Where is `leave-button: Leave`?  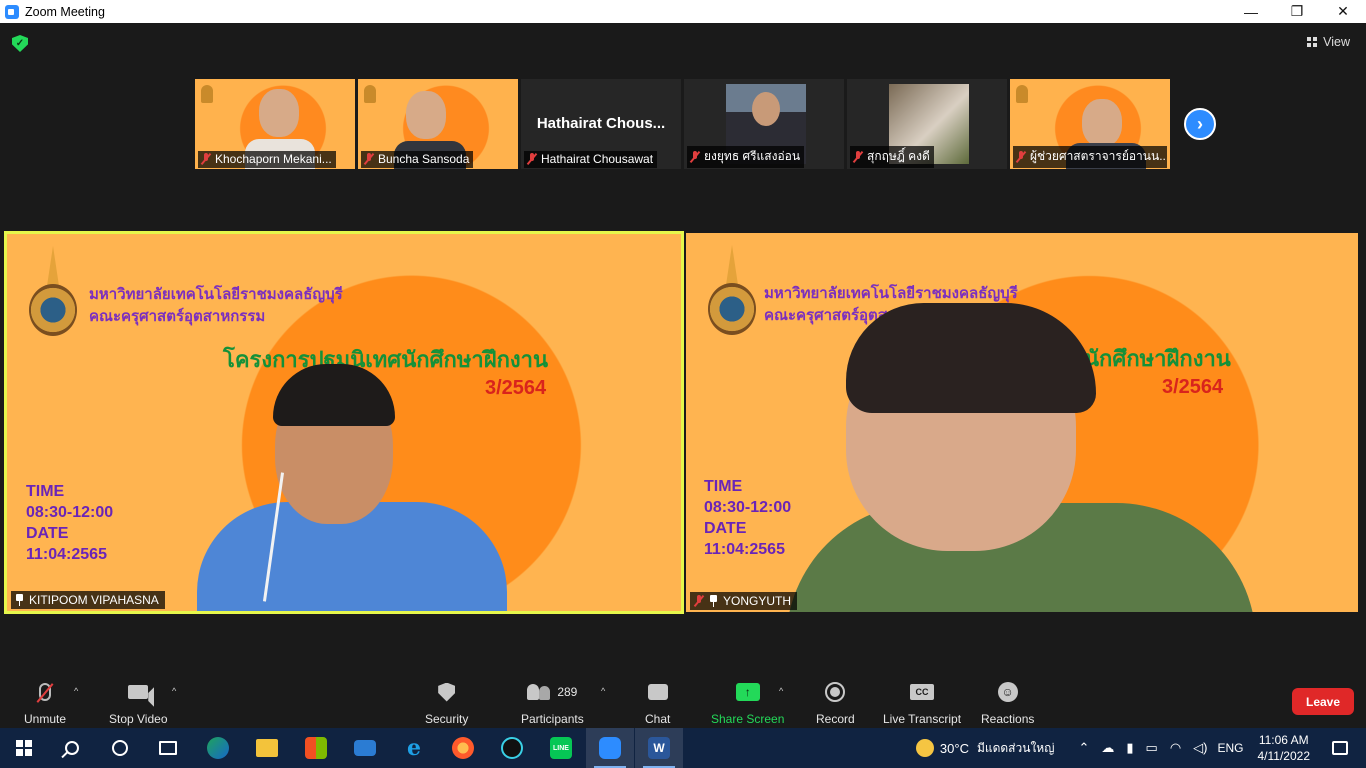 leave-button: Leave is located at coordinates (1323, 701).